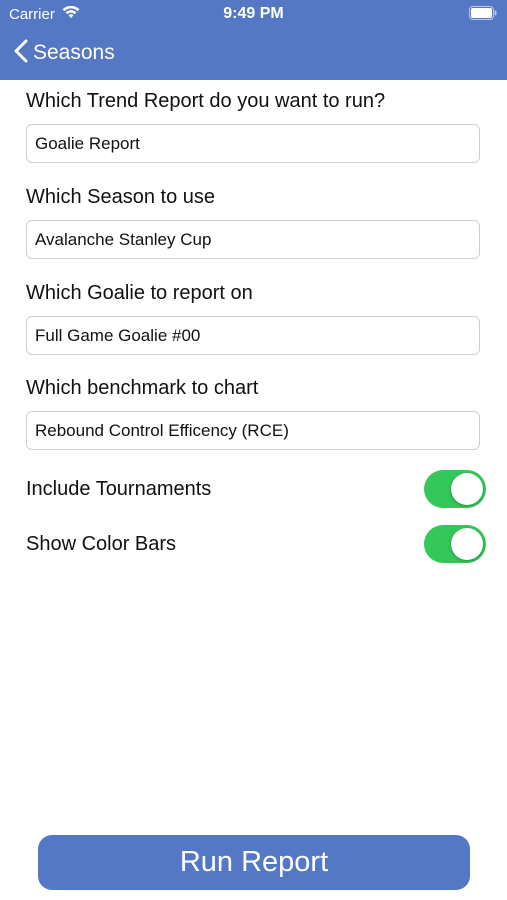 The height and width of the screenshot is (900, 507). What do you see at coordinates (118, 335) in the screenshot?
I see `goalie-field-value: Full Game Goalie #00` at bounding box center [118, 335].